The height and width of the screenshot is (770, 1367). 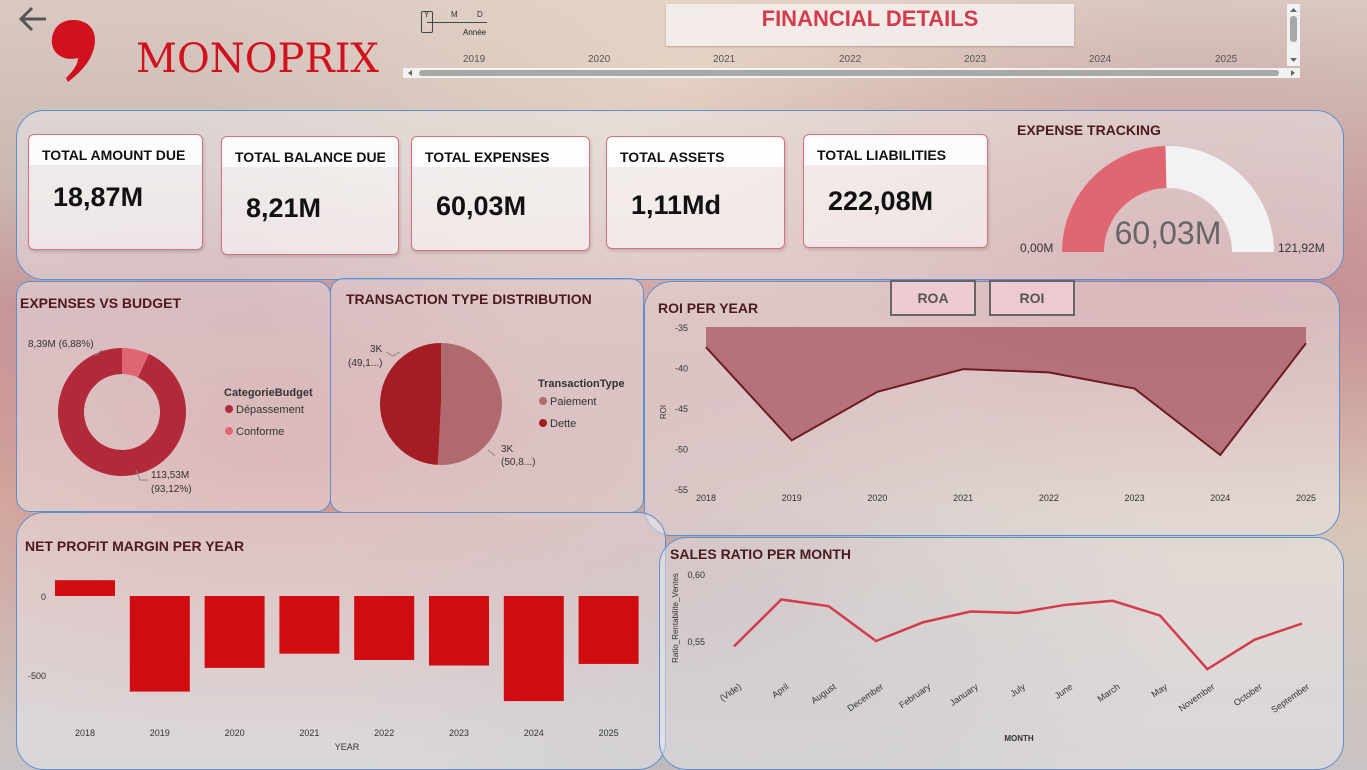 I want to click on timeline-years: 2019 2020 2021 2022 2023 2024 2025, so click(x=843, y=60).